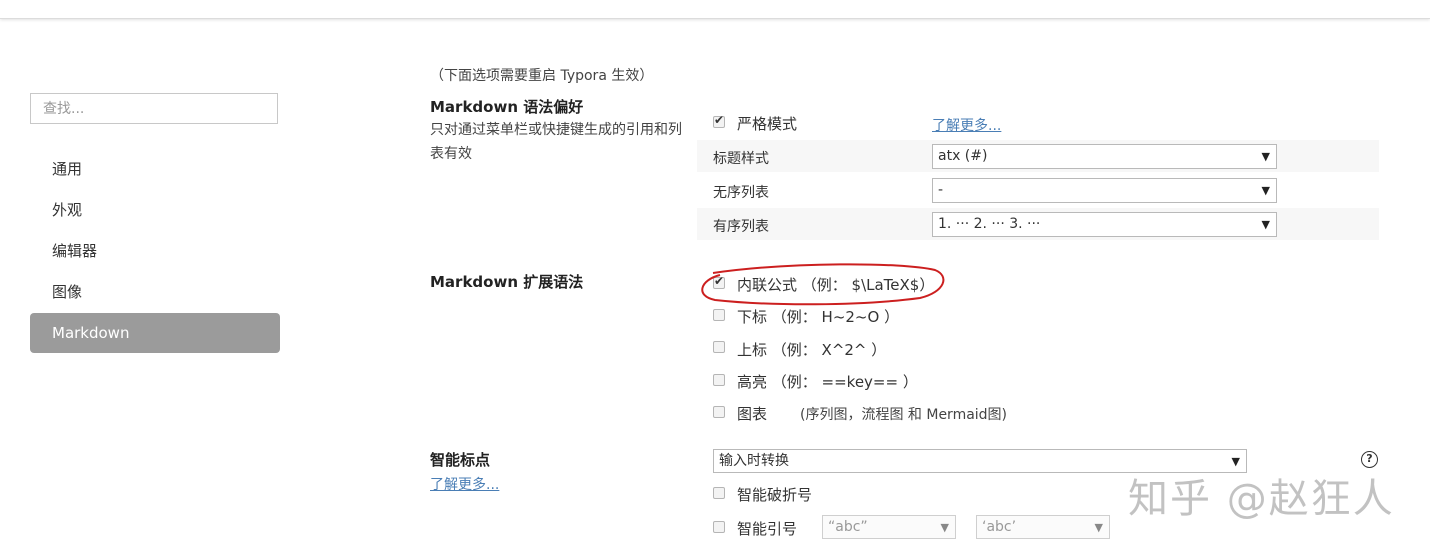  Describe the element at coordinates (1261, 499) in the screenshot. I see `watermark: 知乎 @赵狂人` at that location.